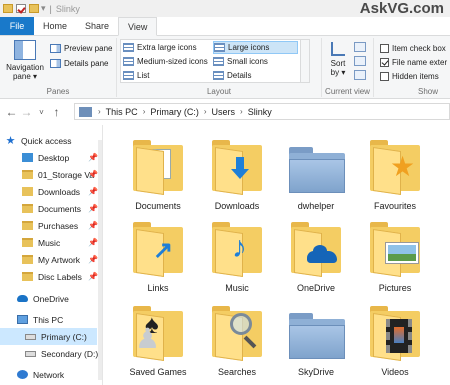 Image resolution: width=450 pixels, height=385 pixels. Describe the element at coordinates (22, 298) in the screenshot. I see `onedrive-cloud-icon` at that location.